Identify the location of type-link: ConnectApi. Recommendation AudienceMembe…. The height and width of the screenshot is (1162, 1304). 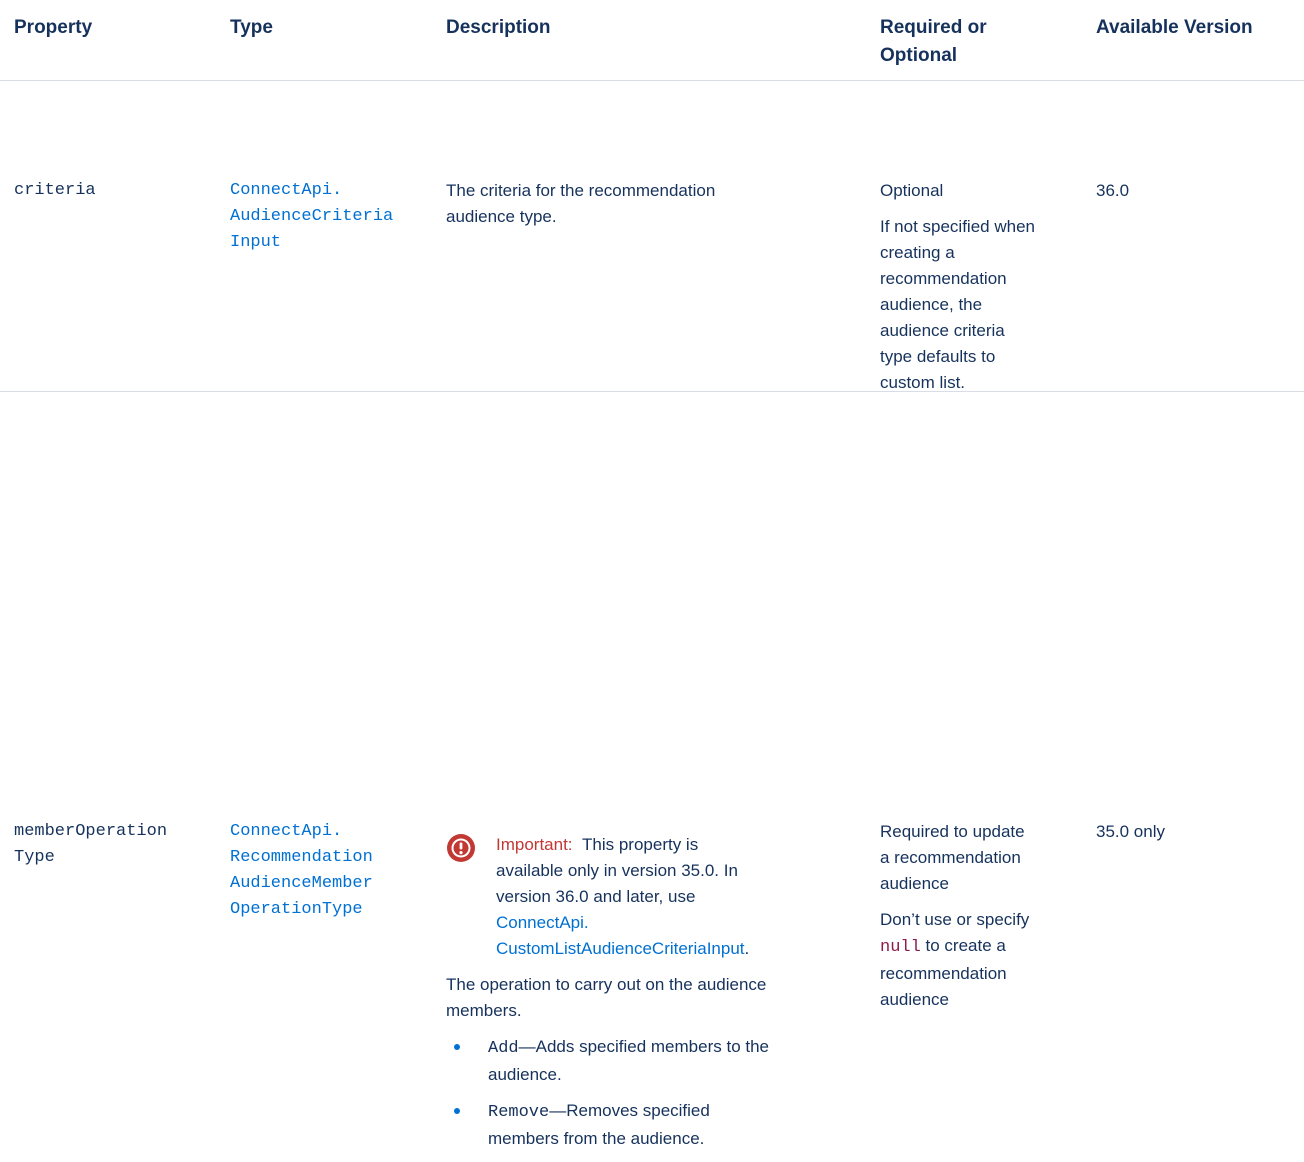
(335, 871).